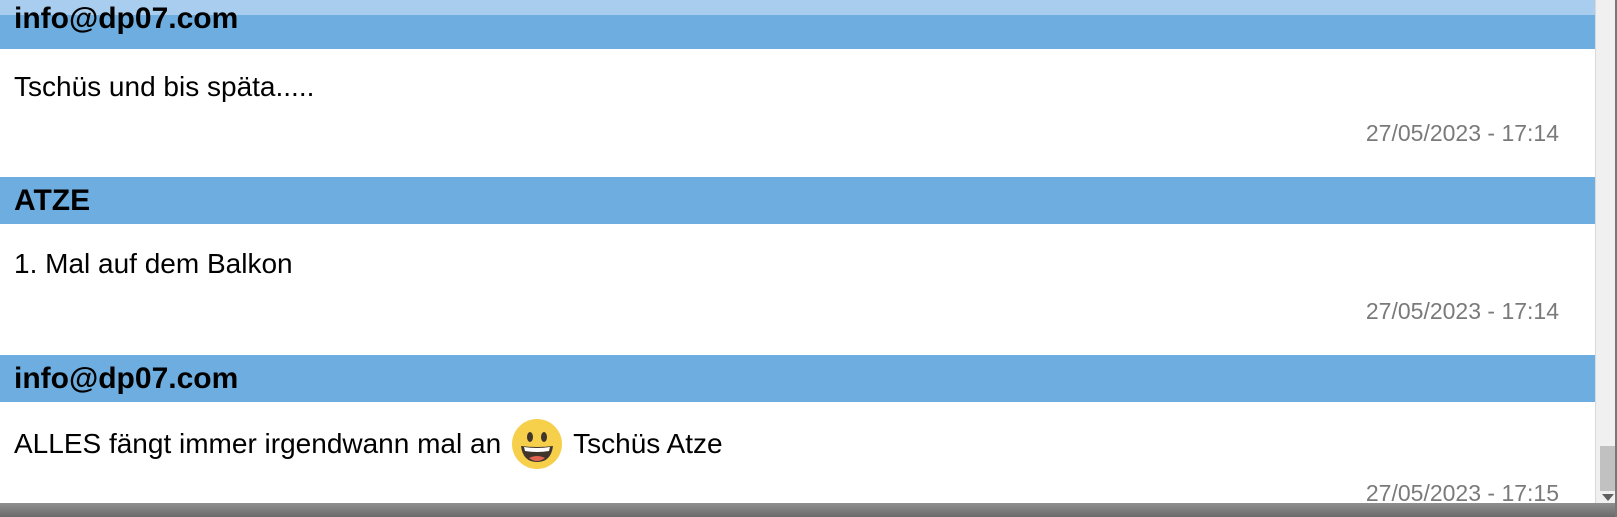 Image resolution: width=1617 pixels, height=517 pixels. Describe the element at coordinates (808, 510) in the screenshot. I see `bottom-frame-bar` at that location.